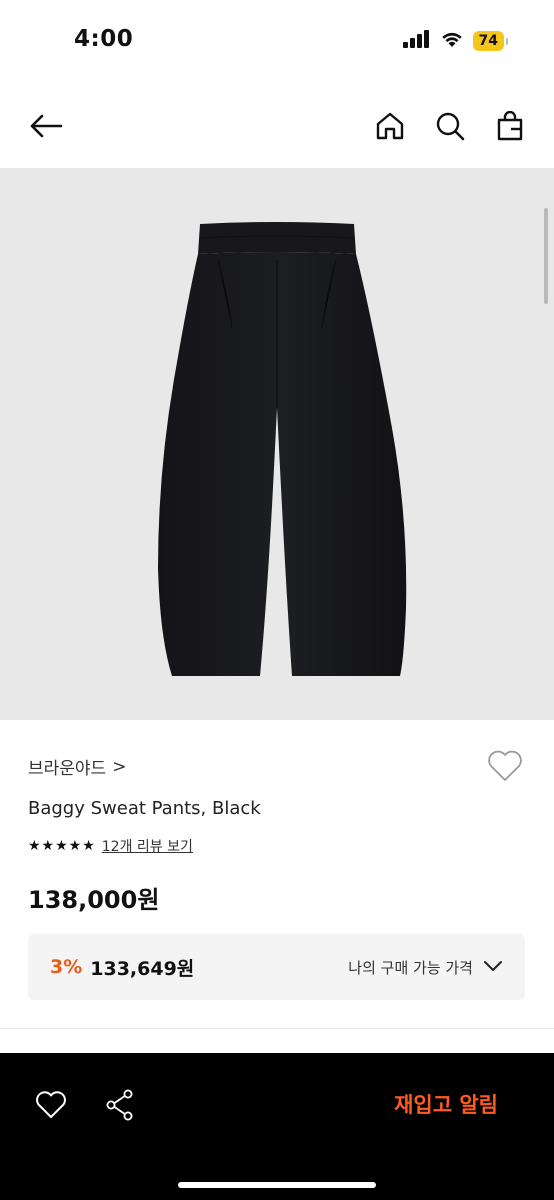 This screenshot has width=554, height=1200. Describe the element at coordinates (277, 1041) in the screenshot. I see `content-gap` at that location.